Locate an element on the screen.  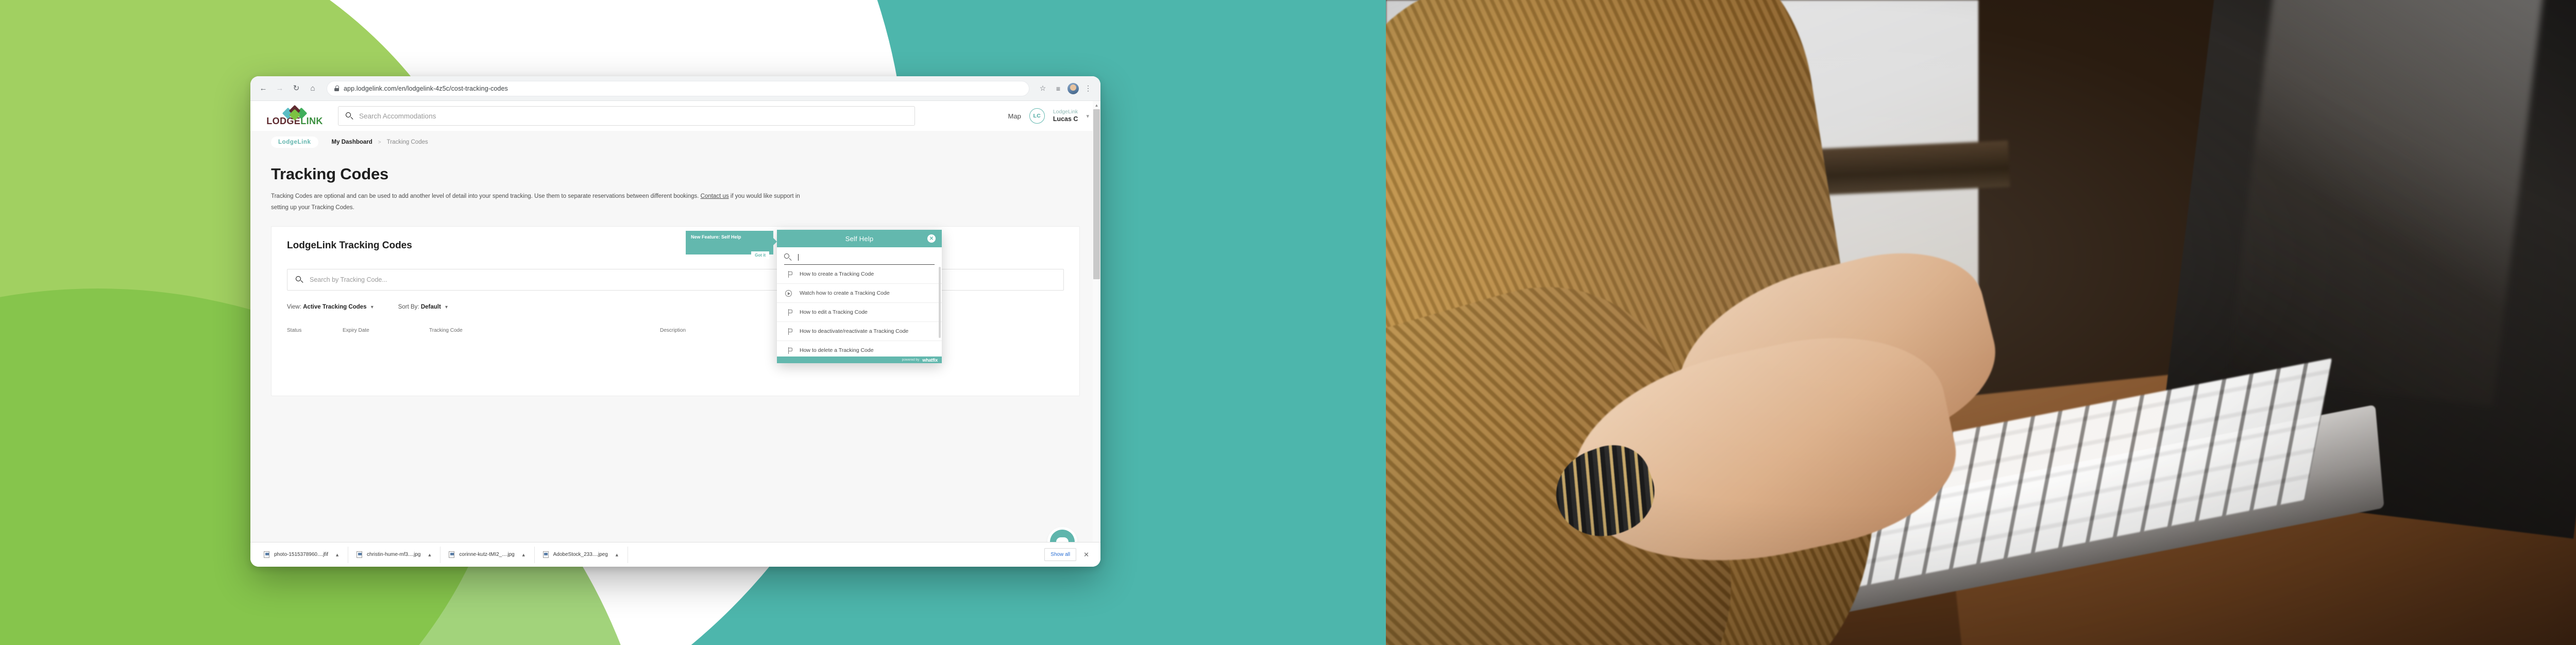
card-title: LodgeLink Tracking Codes is located at coordinates (350, 245).